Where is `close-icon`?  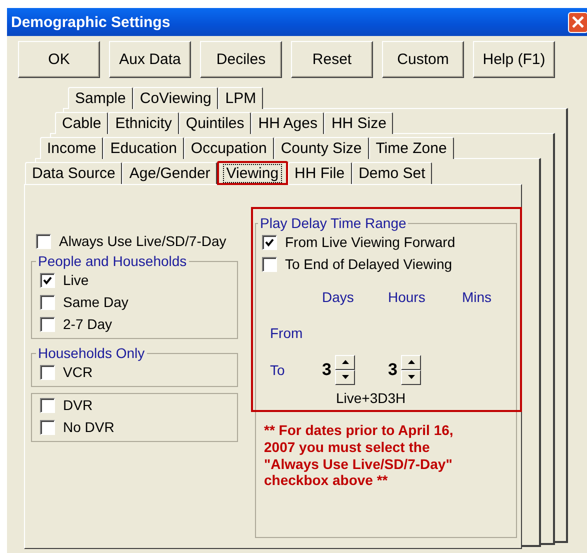 close-icon is located at coordinates (578, 22).